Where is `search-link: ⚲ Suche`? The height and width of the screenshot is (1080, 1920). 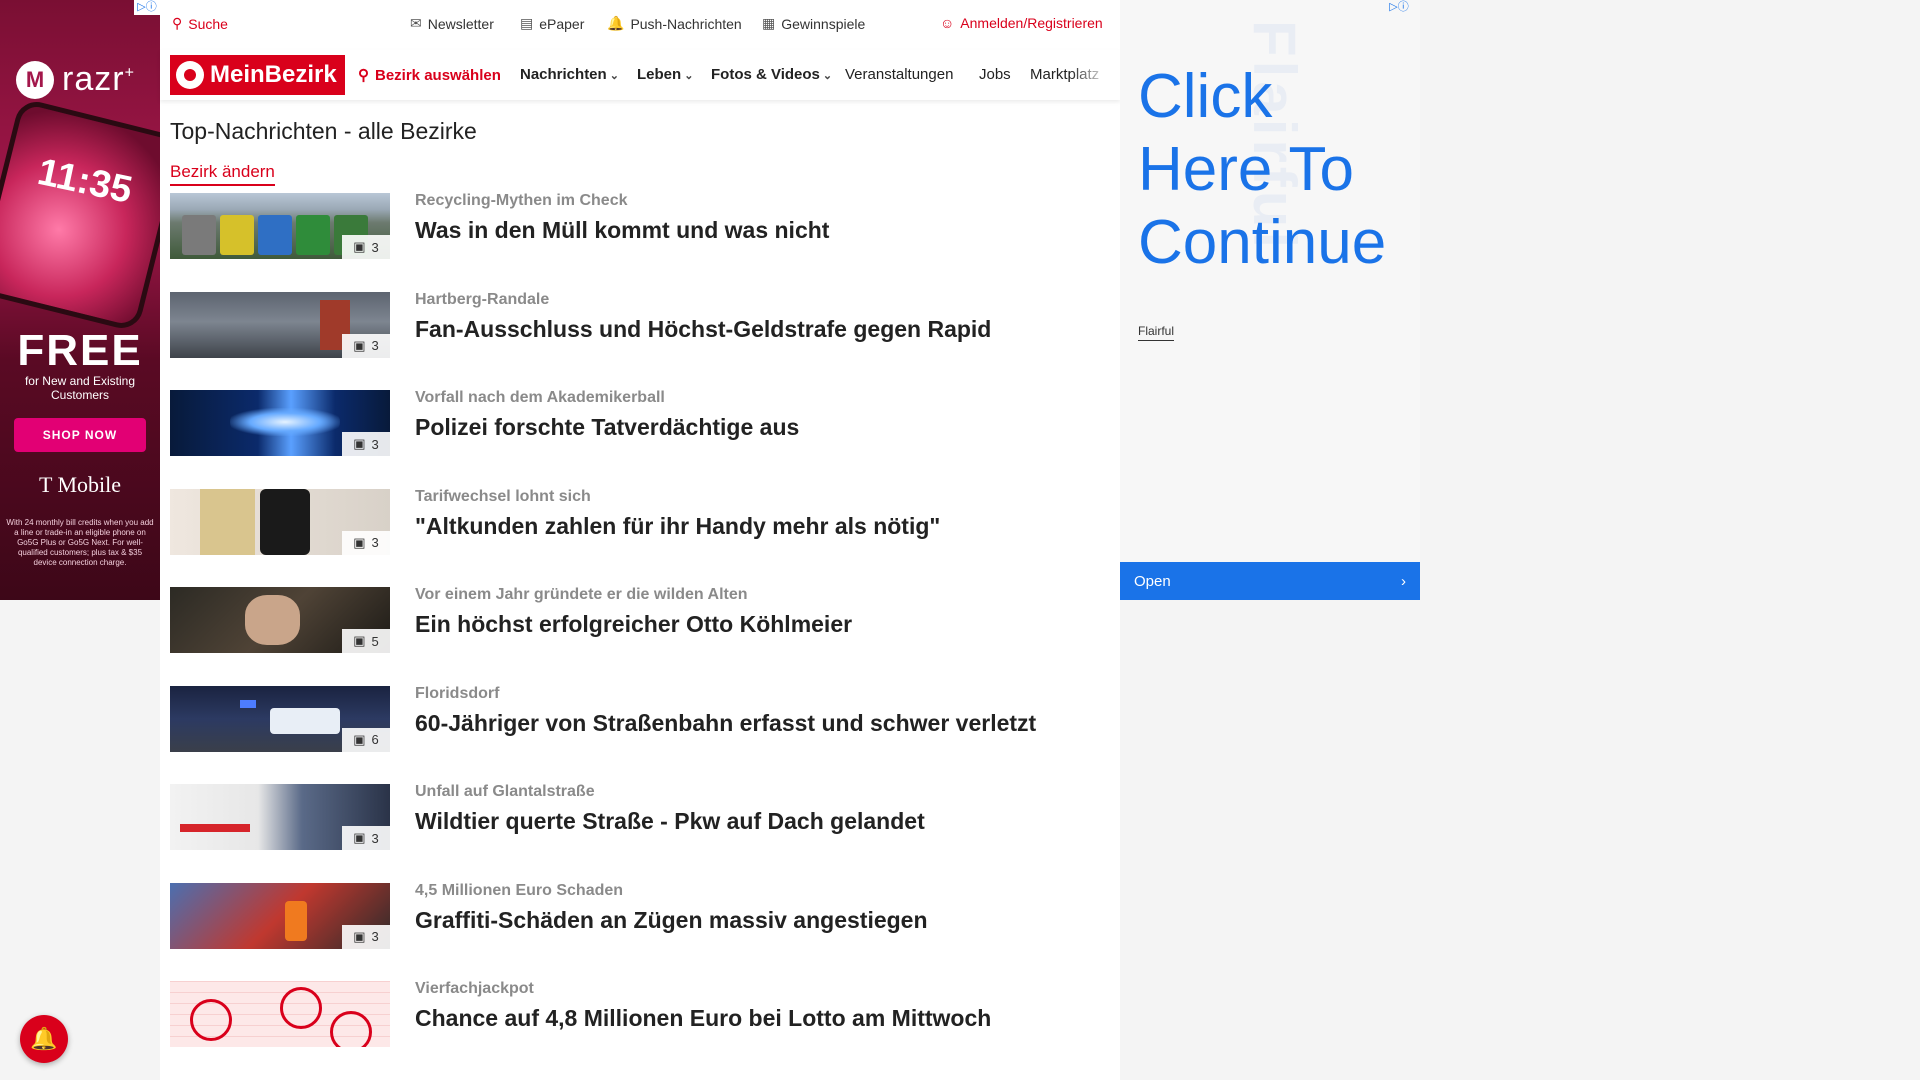 search-link: ⚲ Suche is located at coordinates (200, 23).